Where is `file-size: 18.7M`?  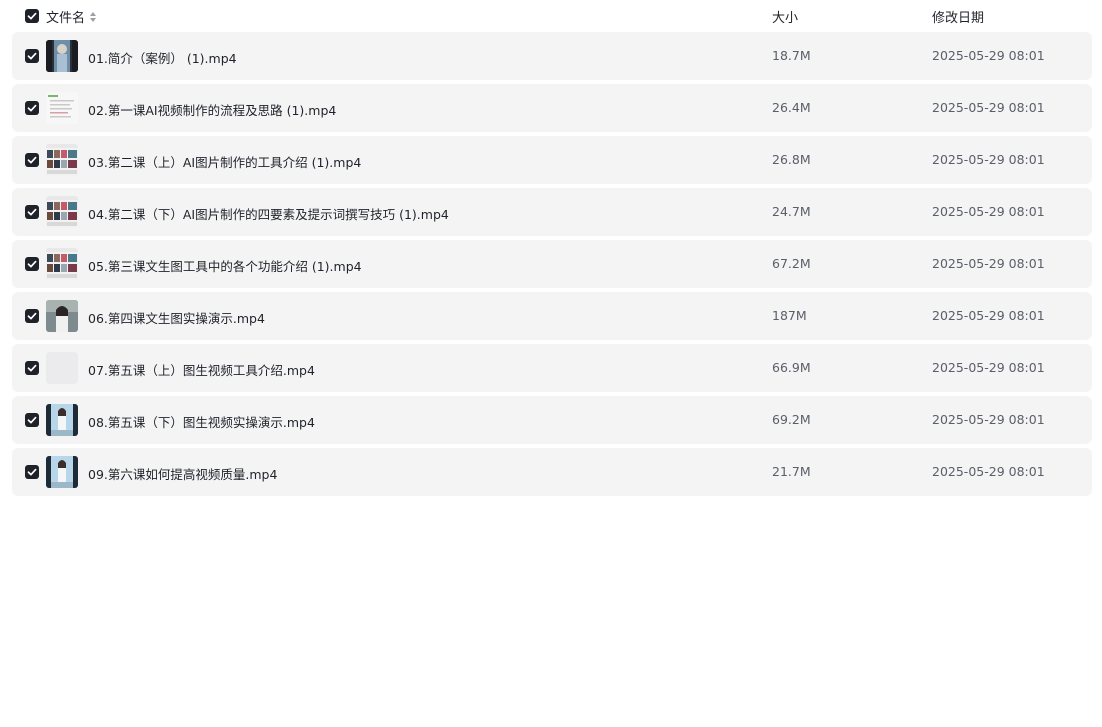 file-size: 18.7M is located at coordinates (791, 55).